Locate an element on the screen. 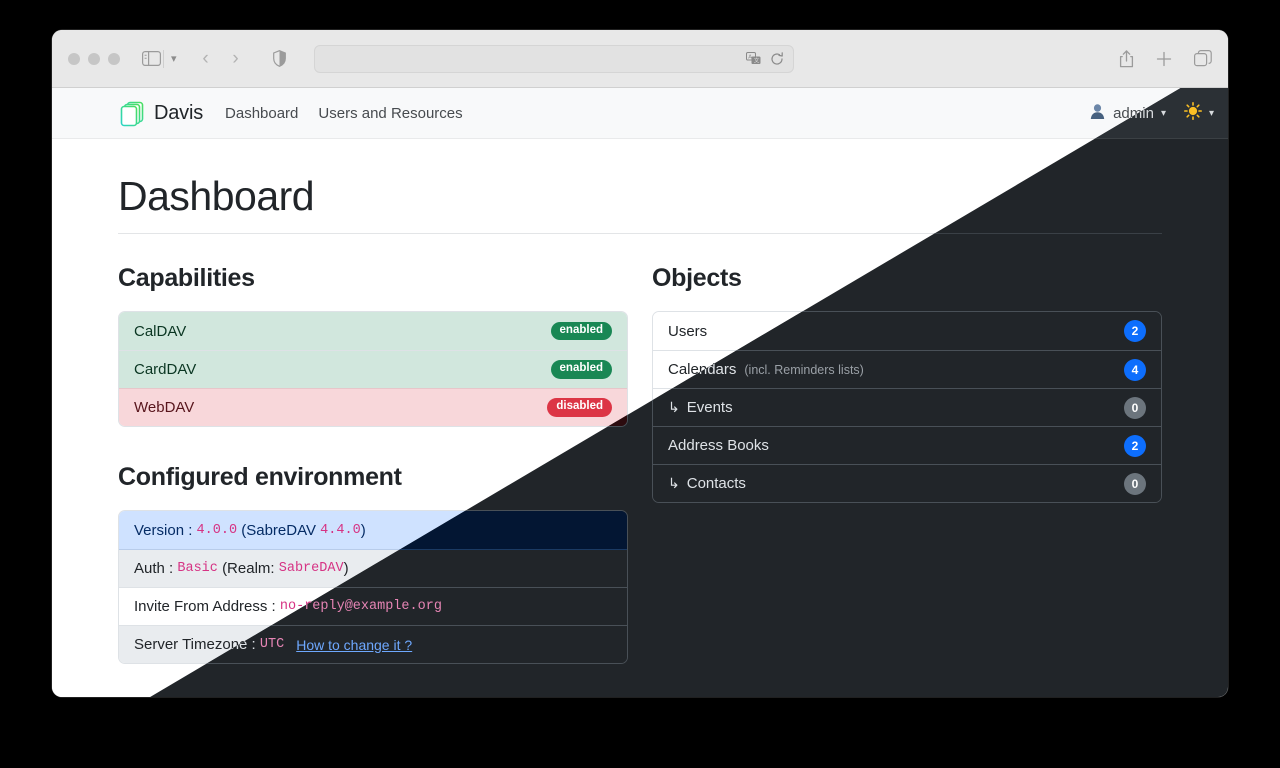  toolbar-right-group is located at coordinates (1165, 58).